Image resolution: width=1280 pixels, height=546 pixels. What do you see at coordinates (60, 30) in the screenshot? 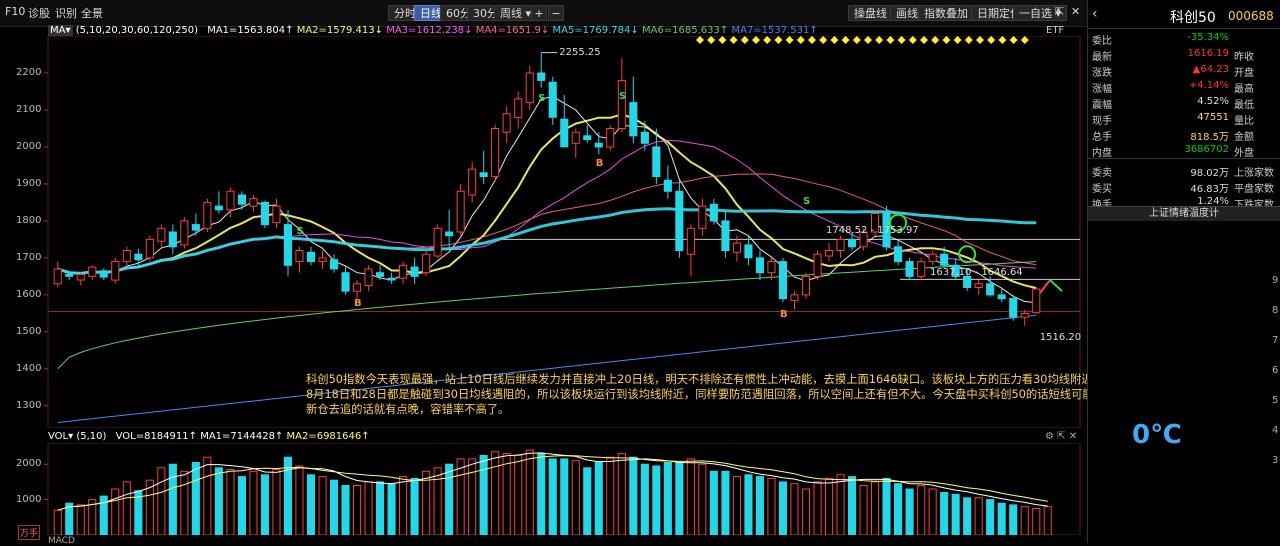
I see `ma-menu: MA▾` at bounding box center [60, 30].